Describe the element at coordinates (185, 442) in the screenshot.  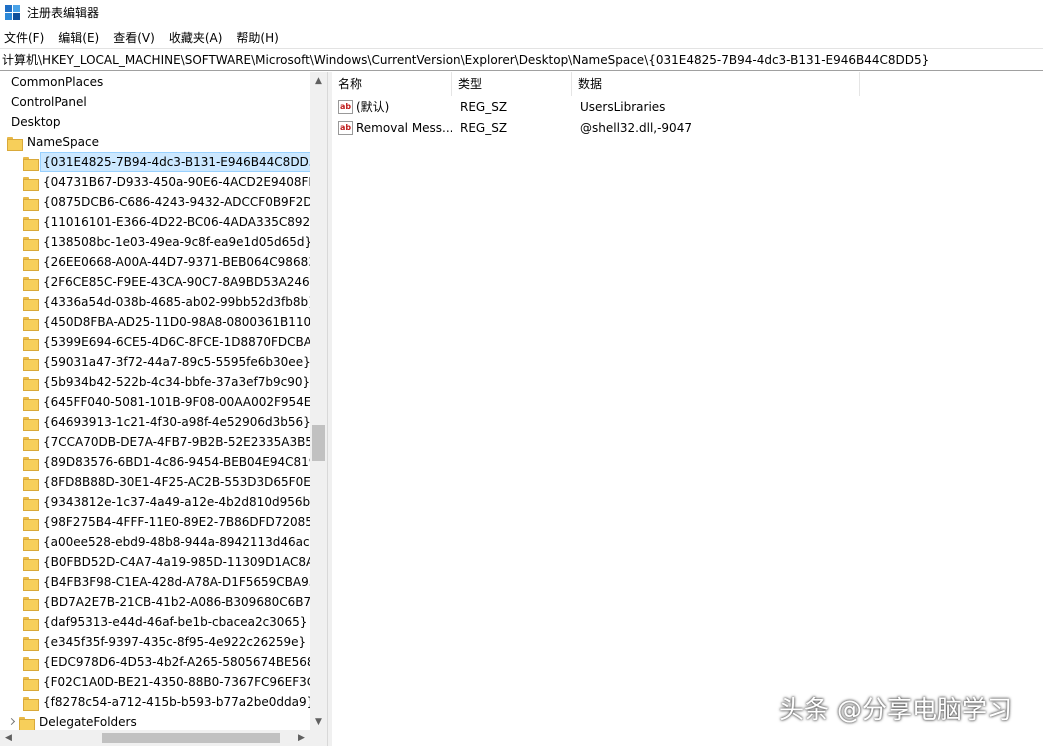
I see `tree-item-label: {7CCA70DB-DE7A-4FB7-9B2B-52E2335A3B5A}` at that location.